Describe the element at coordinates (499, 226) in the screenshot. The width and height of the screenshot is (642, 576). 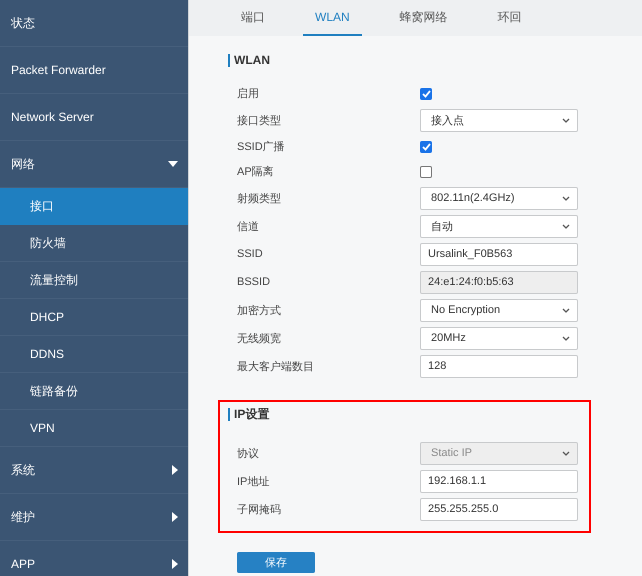
I see `select-field: 自动` at that location.